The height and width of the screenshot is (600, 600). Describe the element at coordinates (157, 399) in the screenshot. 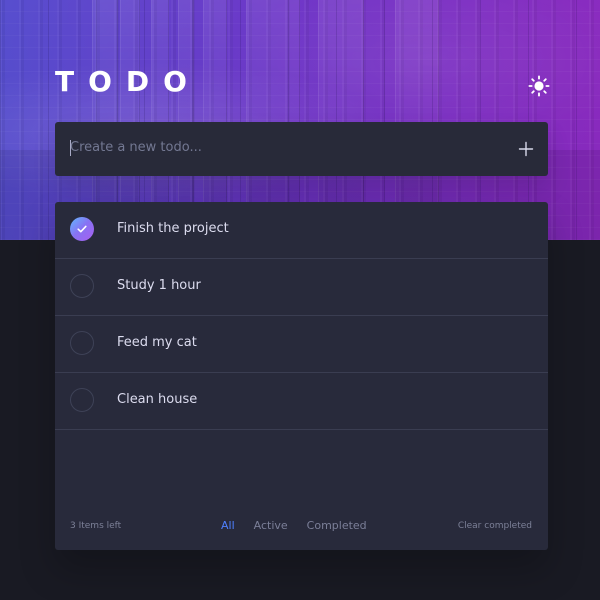

I see `todo-label: Clean house` at that location.